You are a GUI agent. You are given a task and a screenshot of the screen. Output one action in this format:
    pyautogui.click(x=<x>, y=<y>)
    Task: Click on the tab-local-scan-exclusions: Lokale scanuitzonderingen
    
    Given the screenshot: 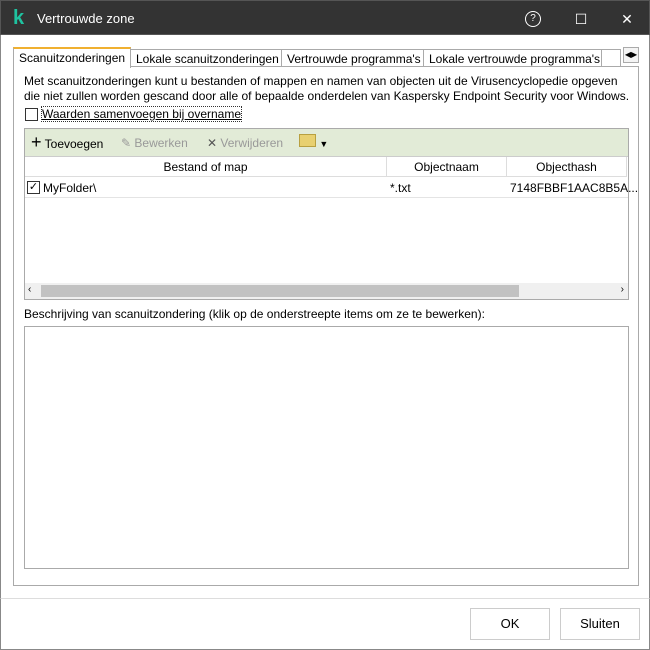 What is the action you would take?
    pyautogui.click(x=207, y=58)
    